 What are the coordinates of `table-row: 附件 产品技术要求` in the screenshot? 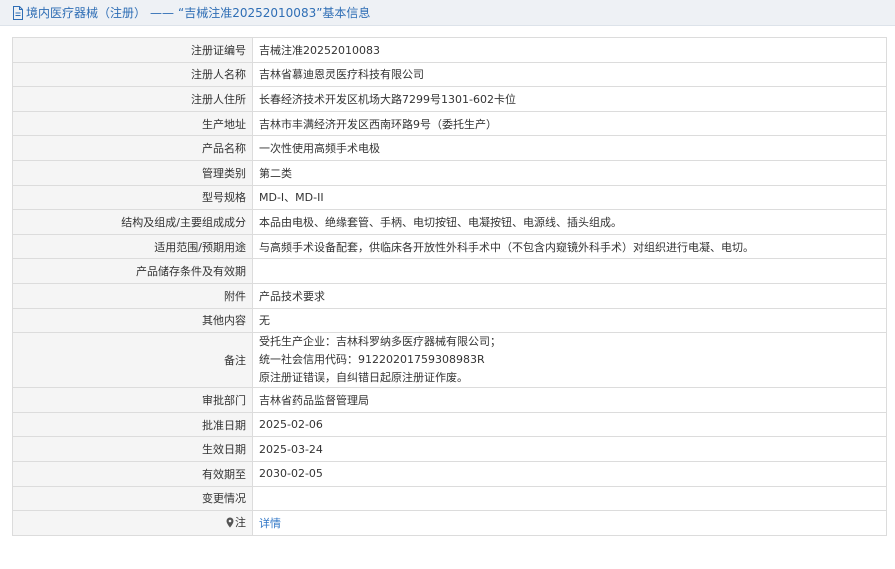 It's located at (449, 295).